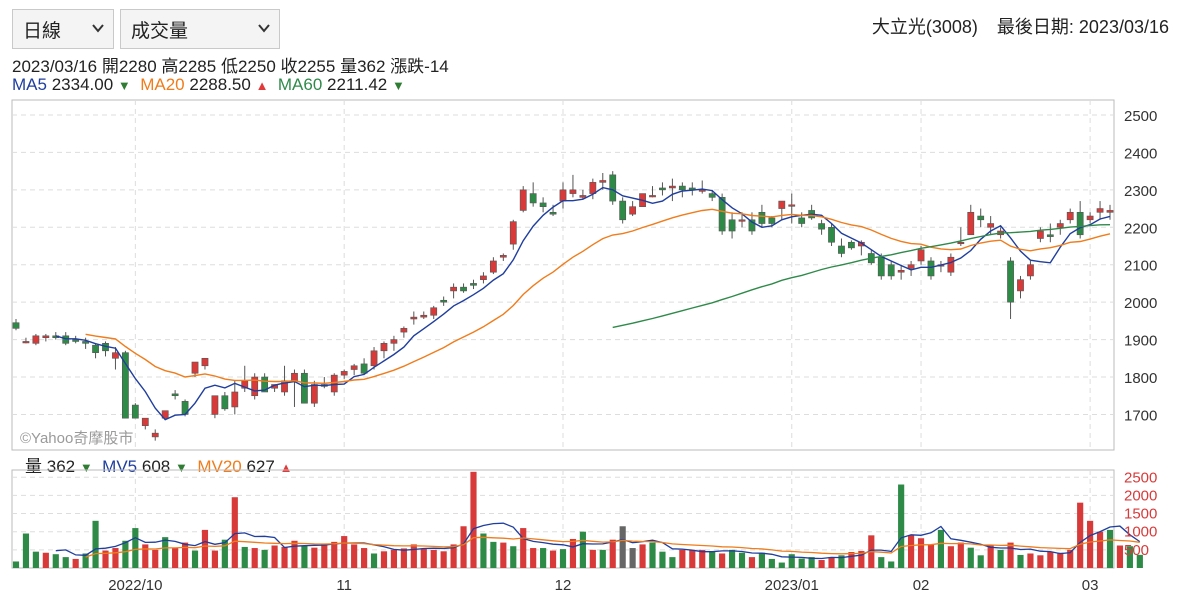 This screenshot has width=1185, height=608. Describe the element at coordinates (1140, 532) in the screenshot. I see `volume-tick-label: 1000` at that location.